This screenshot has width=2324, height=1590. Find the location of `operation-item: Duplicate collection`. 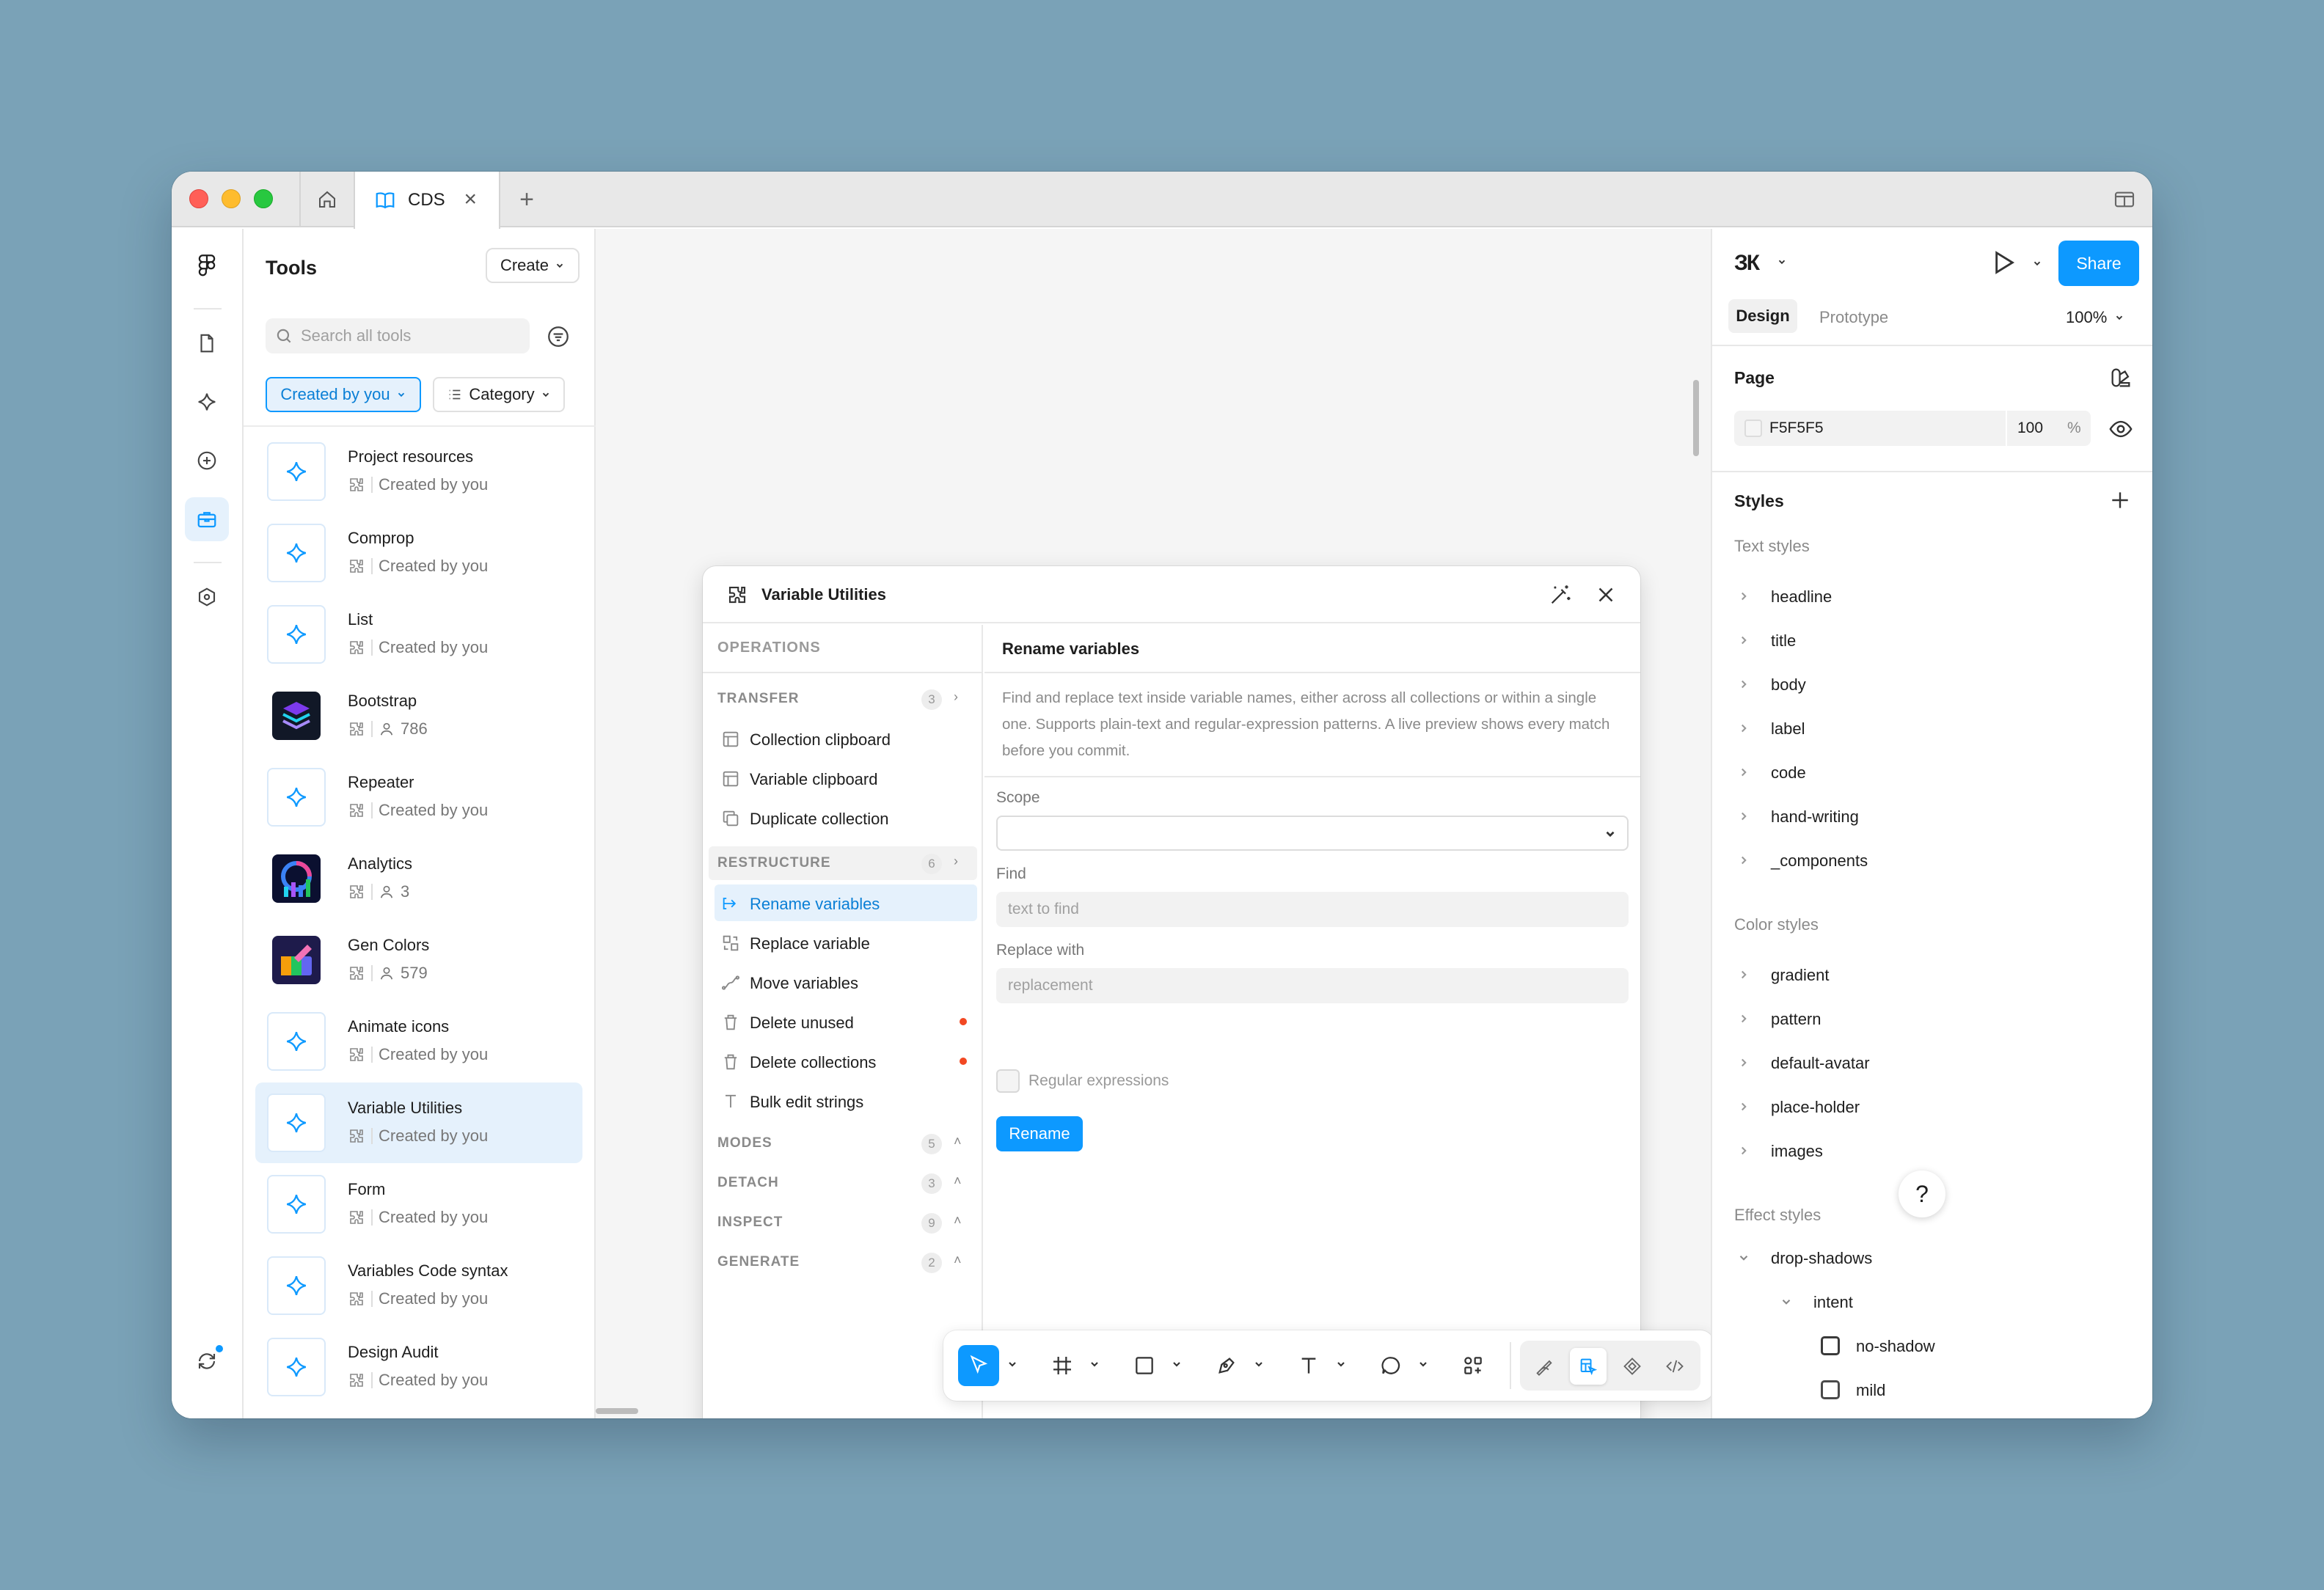

operation-item: Duplicate collection is located at coordinates (846, 817).